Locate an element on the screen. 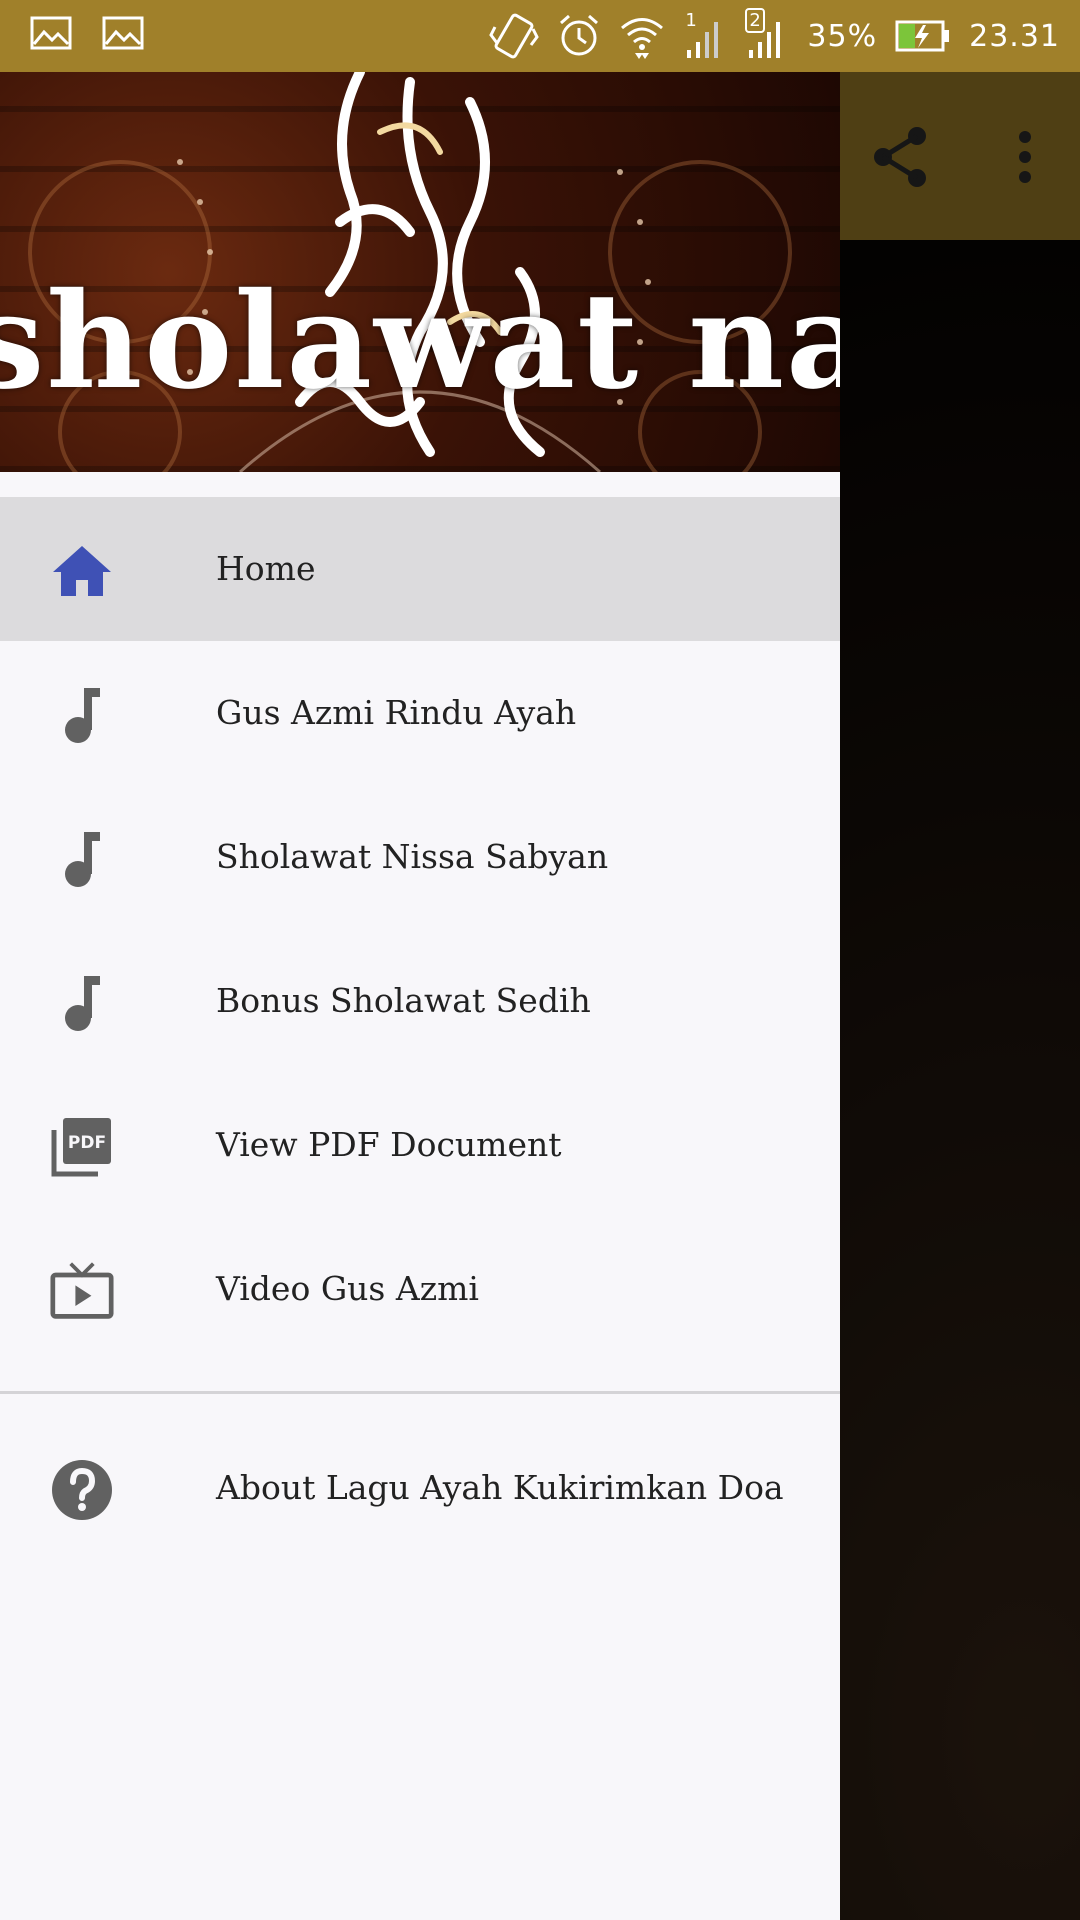  menu-item-label: Sholawat Nissa Sabyan is located at coordinates (412, 856).